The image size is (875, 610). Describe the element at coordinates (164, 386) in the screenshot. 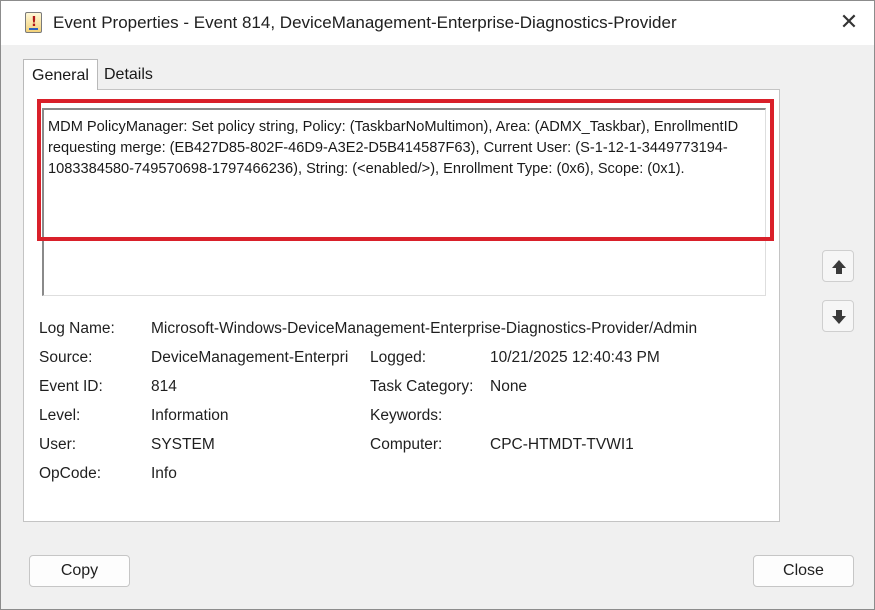

I see `event-id-value: 814` at that location.